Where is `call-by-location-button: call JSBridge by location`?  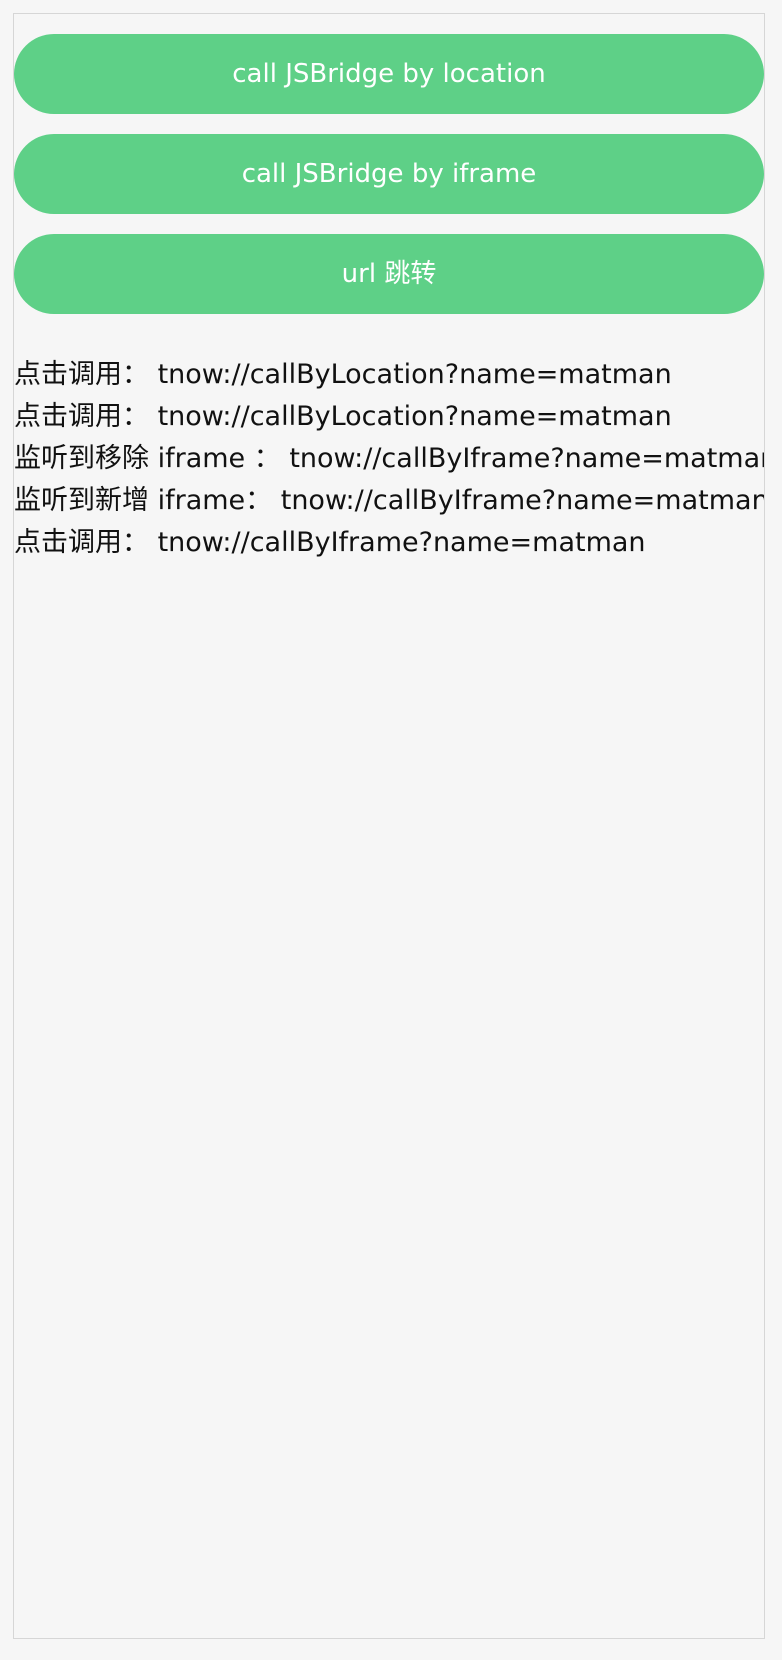 call-by-location-button: call JSBridge by location is located at coordinates (389, 74).